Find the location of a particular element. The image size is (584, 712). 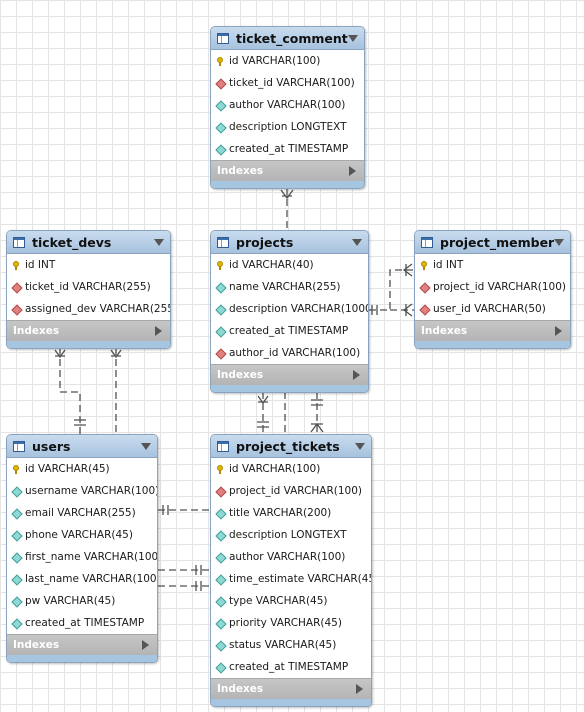

column-row: title VARCHAR(200) is located at coordinates (291, 513).